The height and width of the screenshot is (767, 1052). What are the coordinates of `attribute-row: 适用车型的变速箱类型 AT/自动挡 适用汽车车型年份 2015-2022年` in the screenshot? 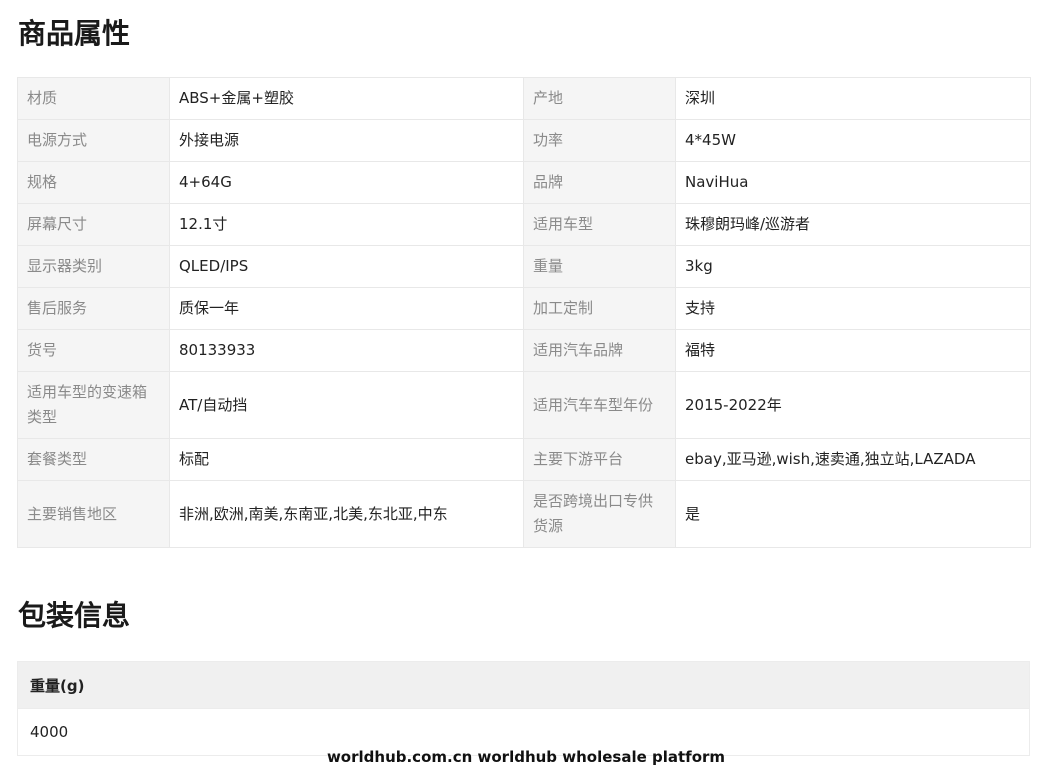 It's located at (524, 405).